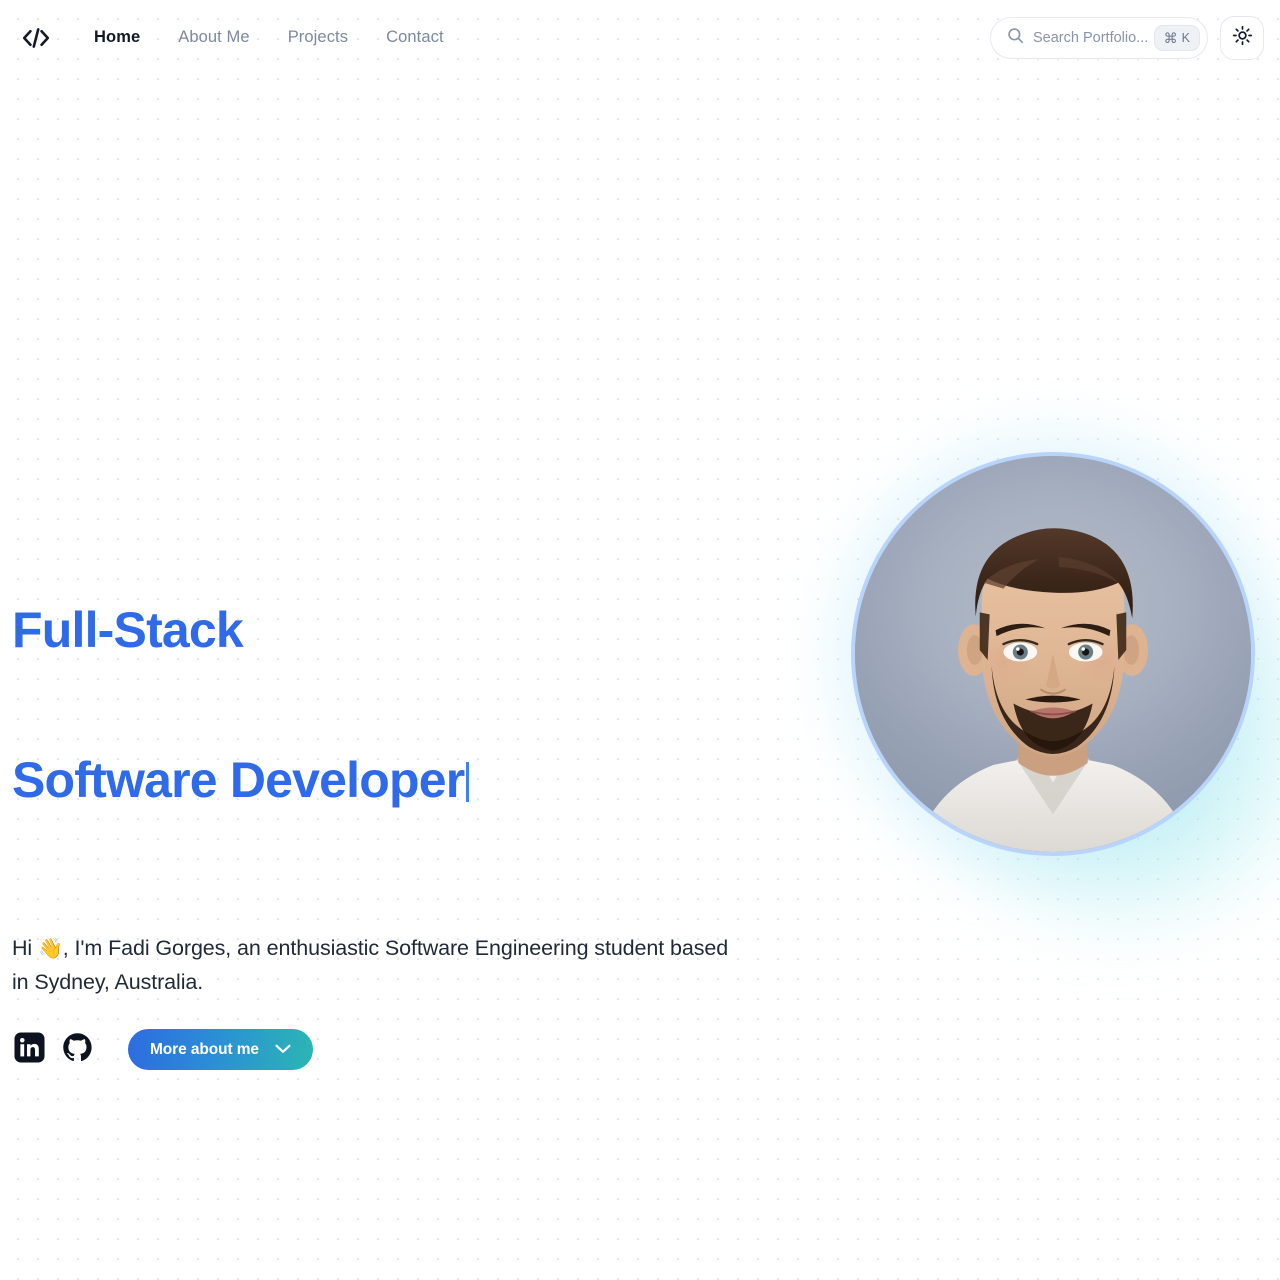 This screenshot has width=1280, height=1280. I want to click on search-icon, so click(1015, 38).